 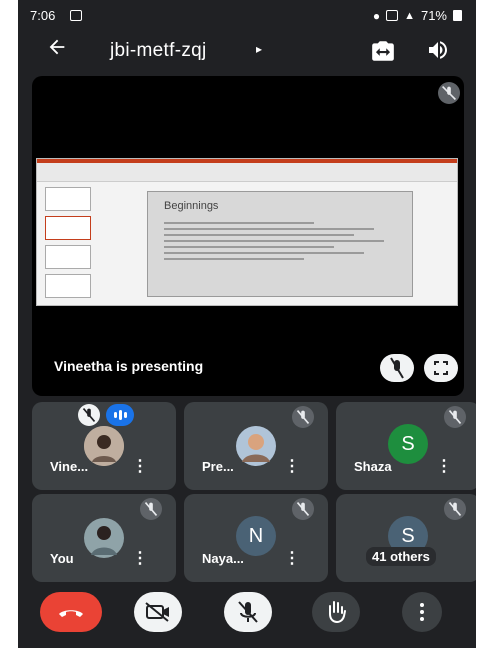 I want to click on call-controls, so click(x=247, y=615).